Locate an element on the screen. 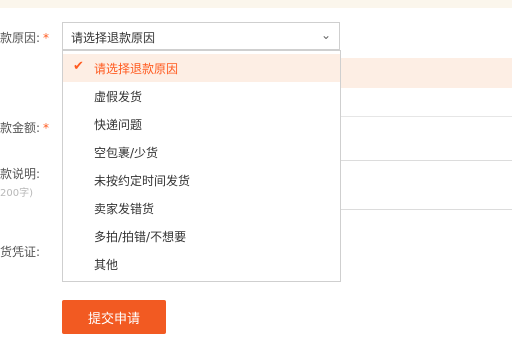  dropdown-option-label: 其他 is located at coordinates (106, 265).